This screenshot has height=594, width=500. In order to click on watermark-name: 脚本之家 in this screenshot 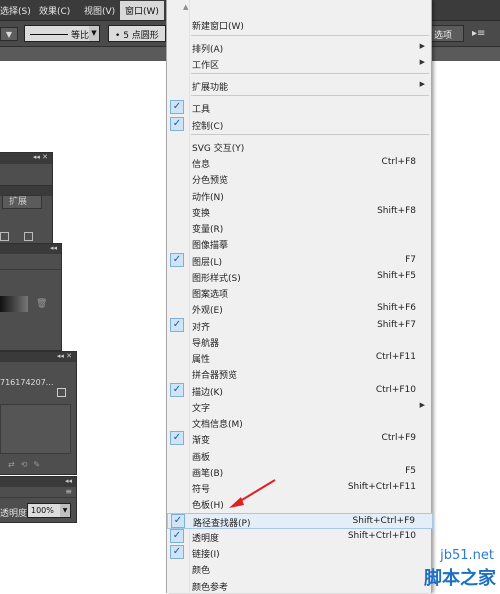, I will do `click(460, 578)`.